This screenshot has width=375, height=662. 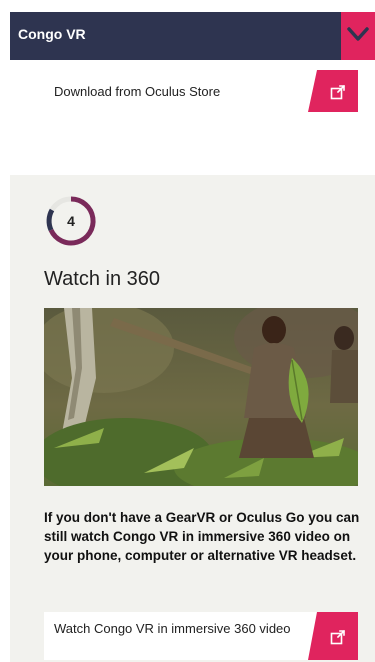 I want to click on step-number: 4, so click(x=71, y=221).